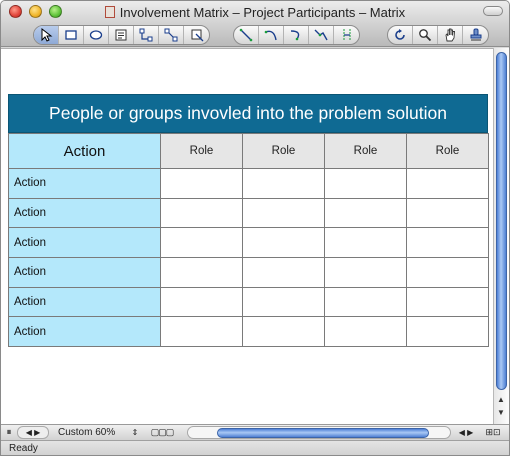 This screenshot has width=510, height=456. What do you see at coordinates (109, 12) in the screenshot?
I see `document-icon` at bounding box center [109, 12].